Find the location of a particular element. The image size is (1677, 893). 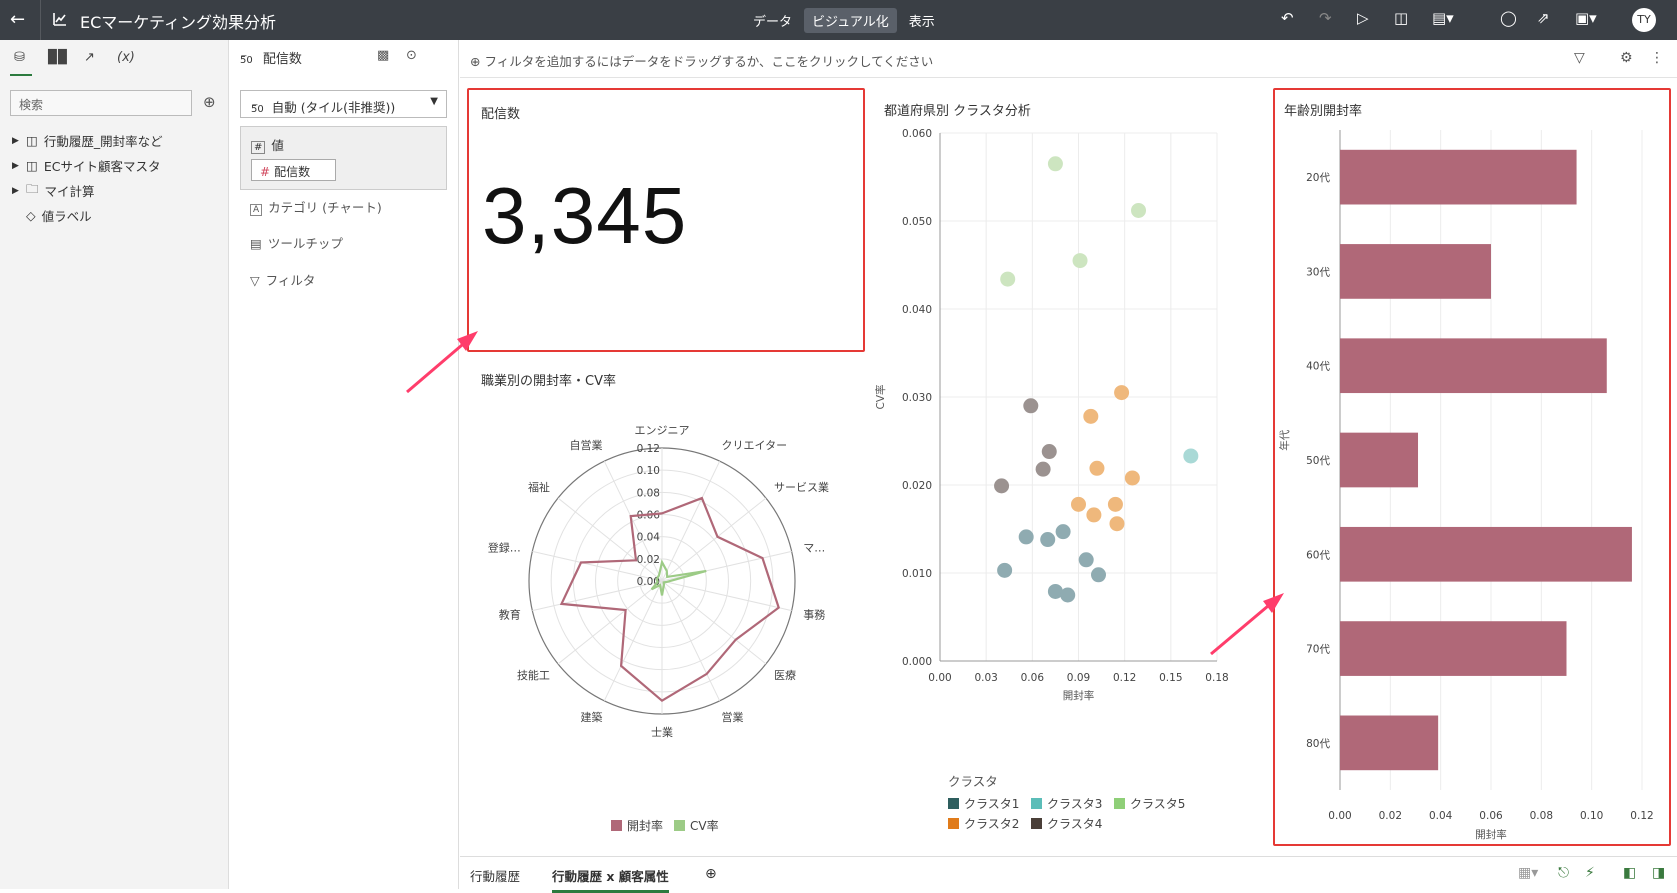

scatter-legend-cluster5: クラスタ5 is located at coordinates (1149, 803).